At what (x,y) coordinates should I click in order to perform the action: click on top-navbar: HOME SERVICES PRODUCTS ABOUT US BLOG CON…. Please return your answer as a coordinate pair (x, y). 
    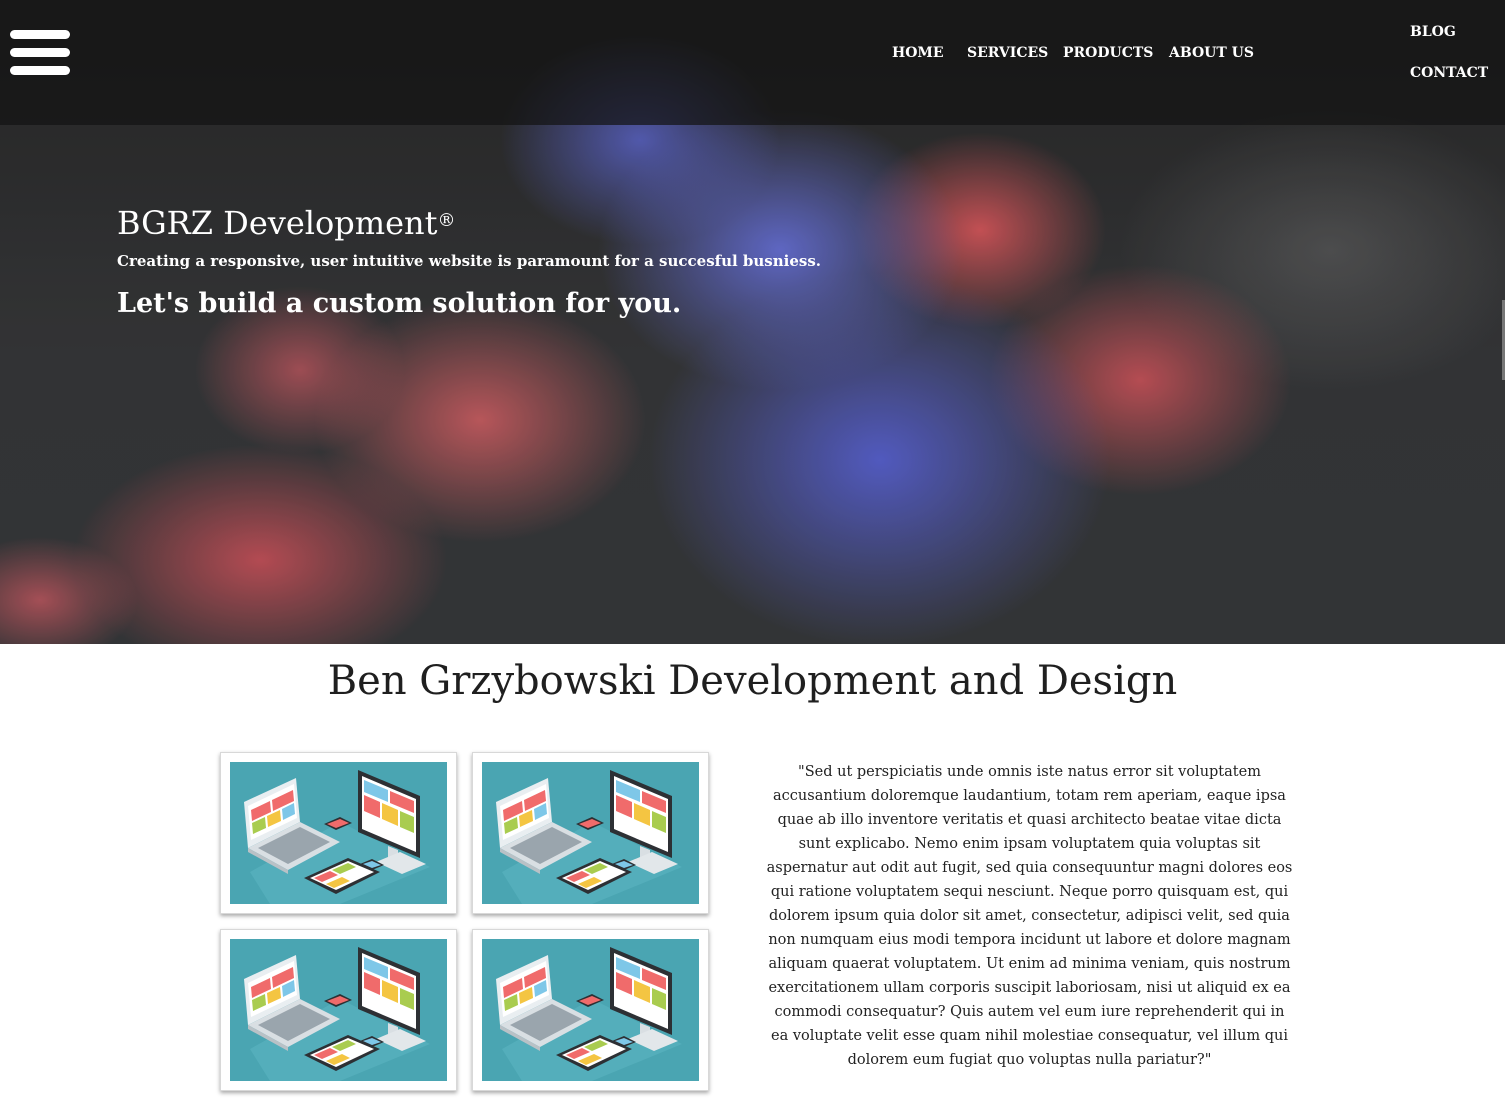
    Looking at the image, I should click on (752, 62).